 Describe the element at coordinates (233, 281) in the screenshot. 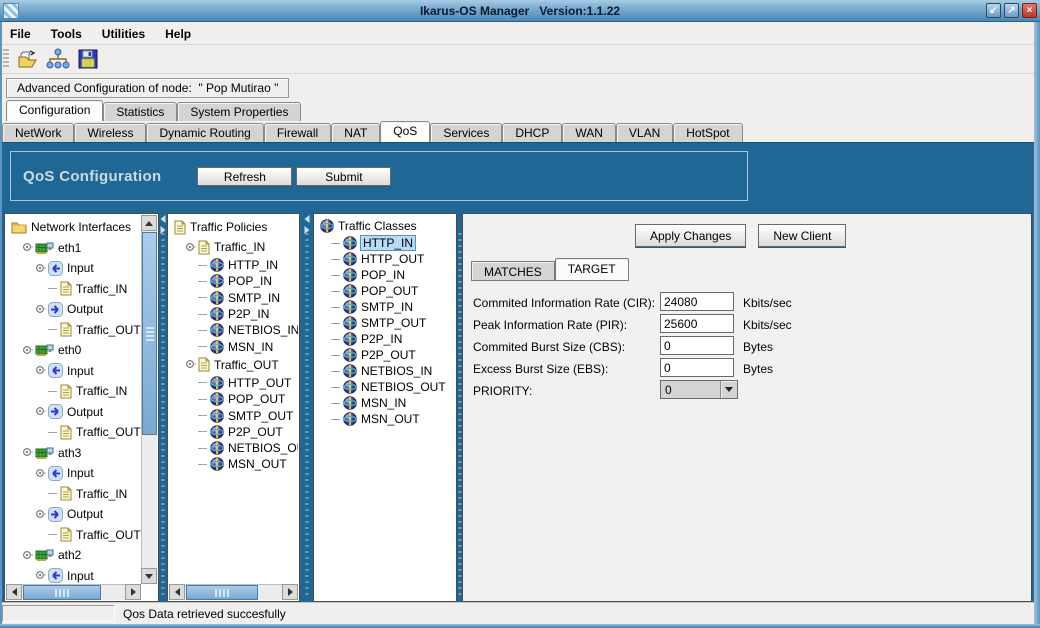

I see `tree-item: POP_IN` at that location.